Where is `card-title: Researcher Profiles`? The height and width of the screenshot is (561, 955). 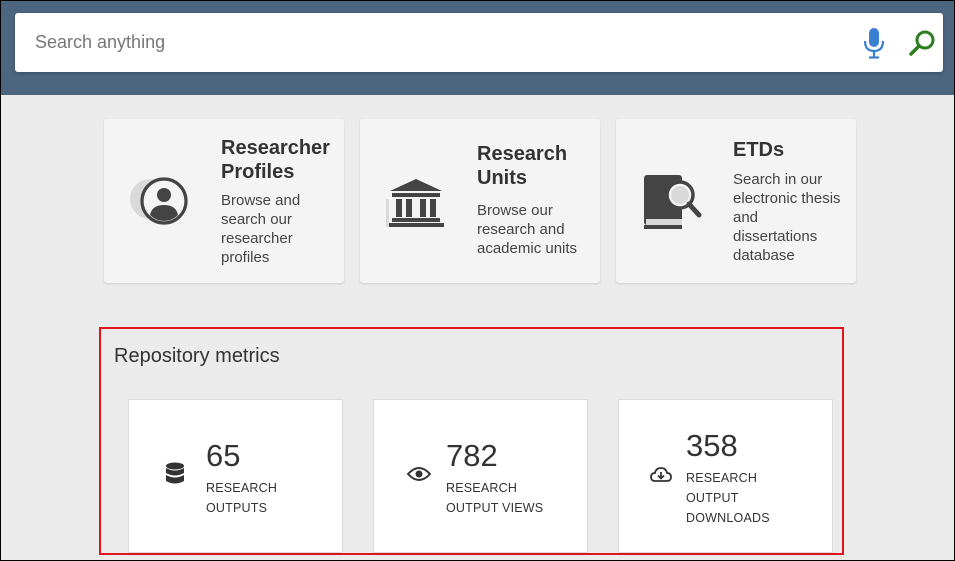 card-title: Researcher Profiles is located at coordinates (275, 160).